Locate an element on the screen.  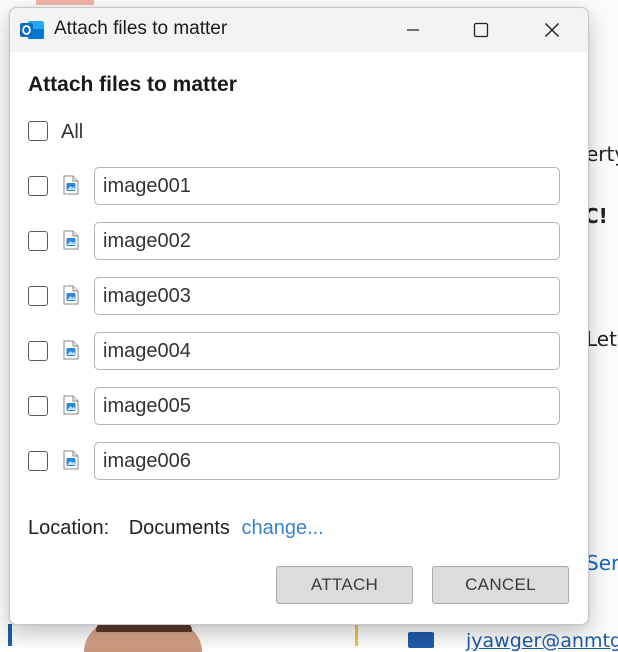
maximize-icon is located at coordinates (481, 30).